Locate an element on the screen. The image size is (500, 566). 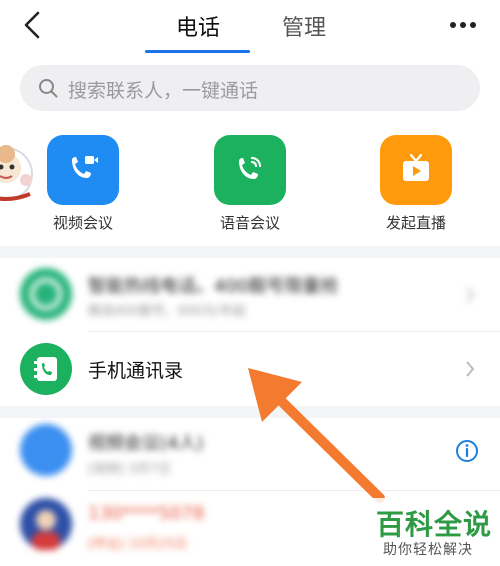
video-meeting-button is located at coordinates (83, 170).